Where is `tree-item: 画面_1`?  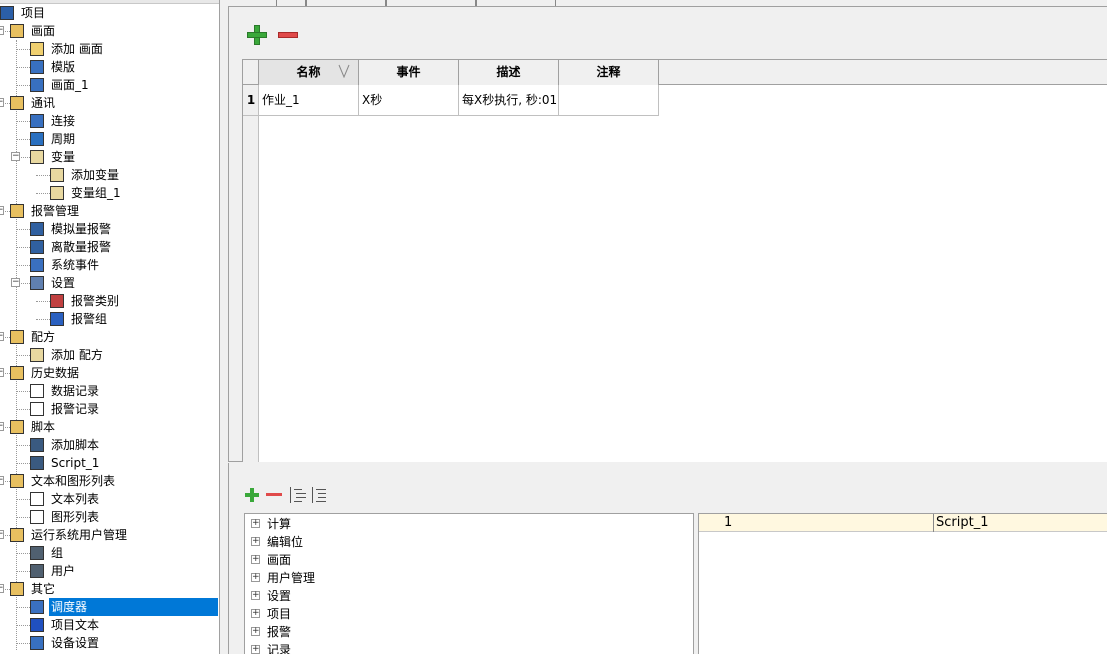
tree-item: 画面_1 is located at coordinates (109, 85).